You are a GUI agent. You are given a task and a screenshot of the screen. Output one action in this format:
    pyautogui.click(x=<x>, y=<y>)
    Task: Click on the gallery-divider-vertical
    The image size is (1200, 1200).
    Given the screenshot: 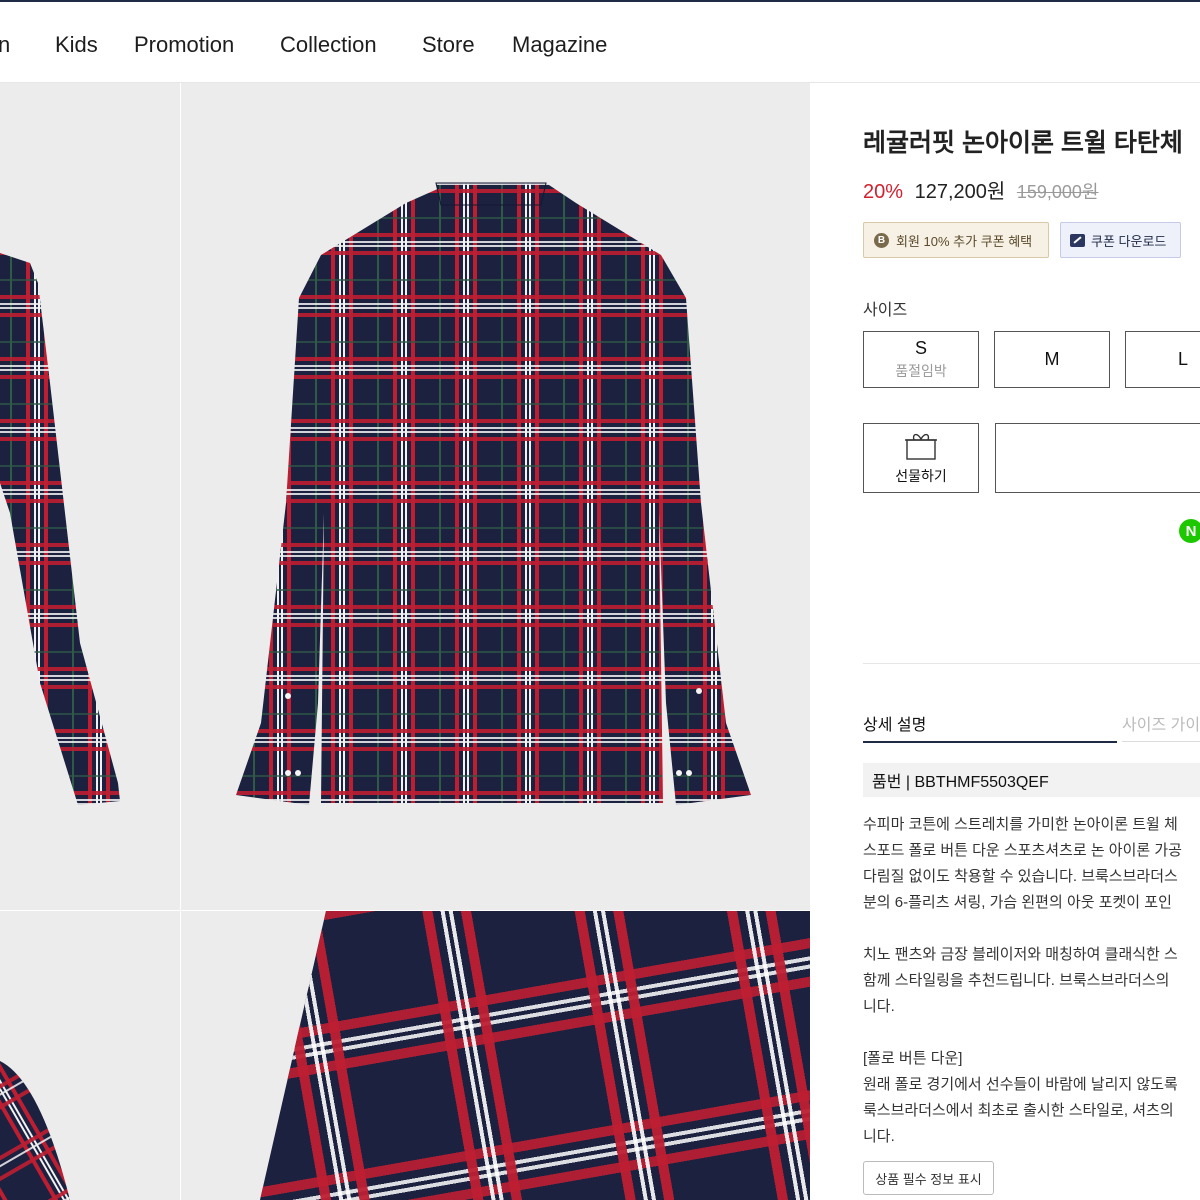 What is the action you would take?
    pyautogui.click(x=180, y=641)
    